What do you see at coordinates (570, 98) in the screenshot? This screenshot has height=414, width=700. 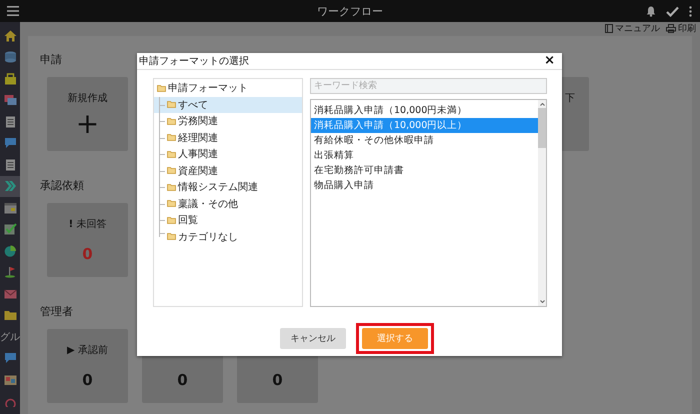 I see `card-label: 下` at bounding box center [570, 98].